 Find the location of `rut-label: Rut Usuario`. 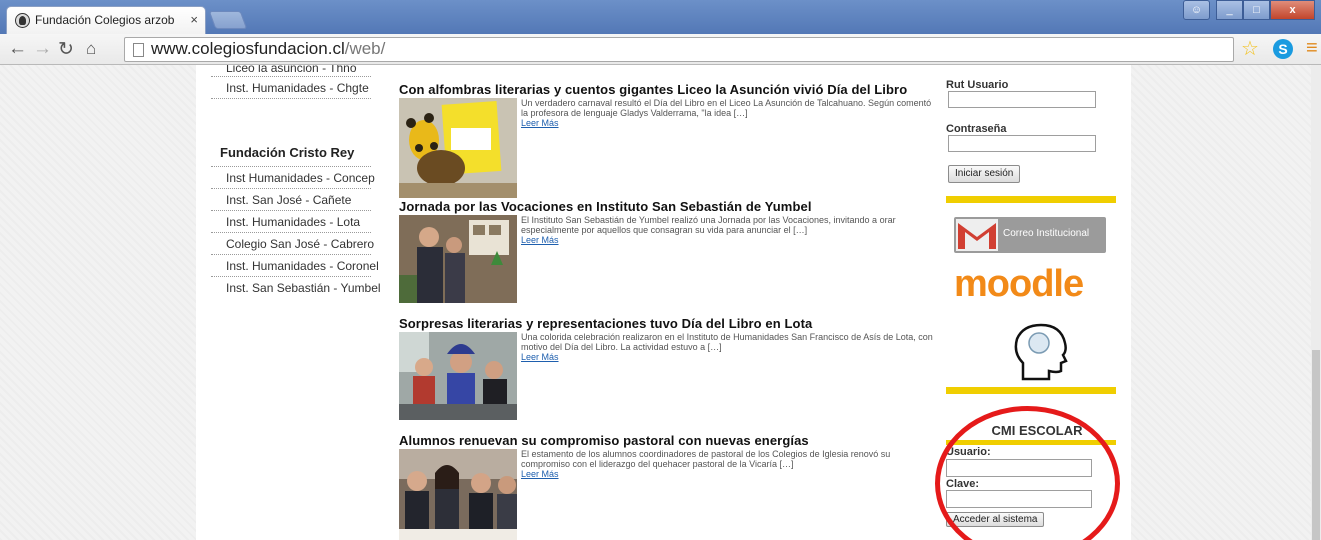

rut-label: Rut Usuario is located at coordinates (977, 85).